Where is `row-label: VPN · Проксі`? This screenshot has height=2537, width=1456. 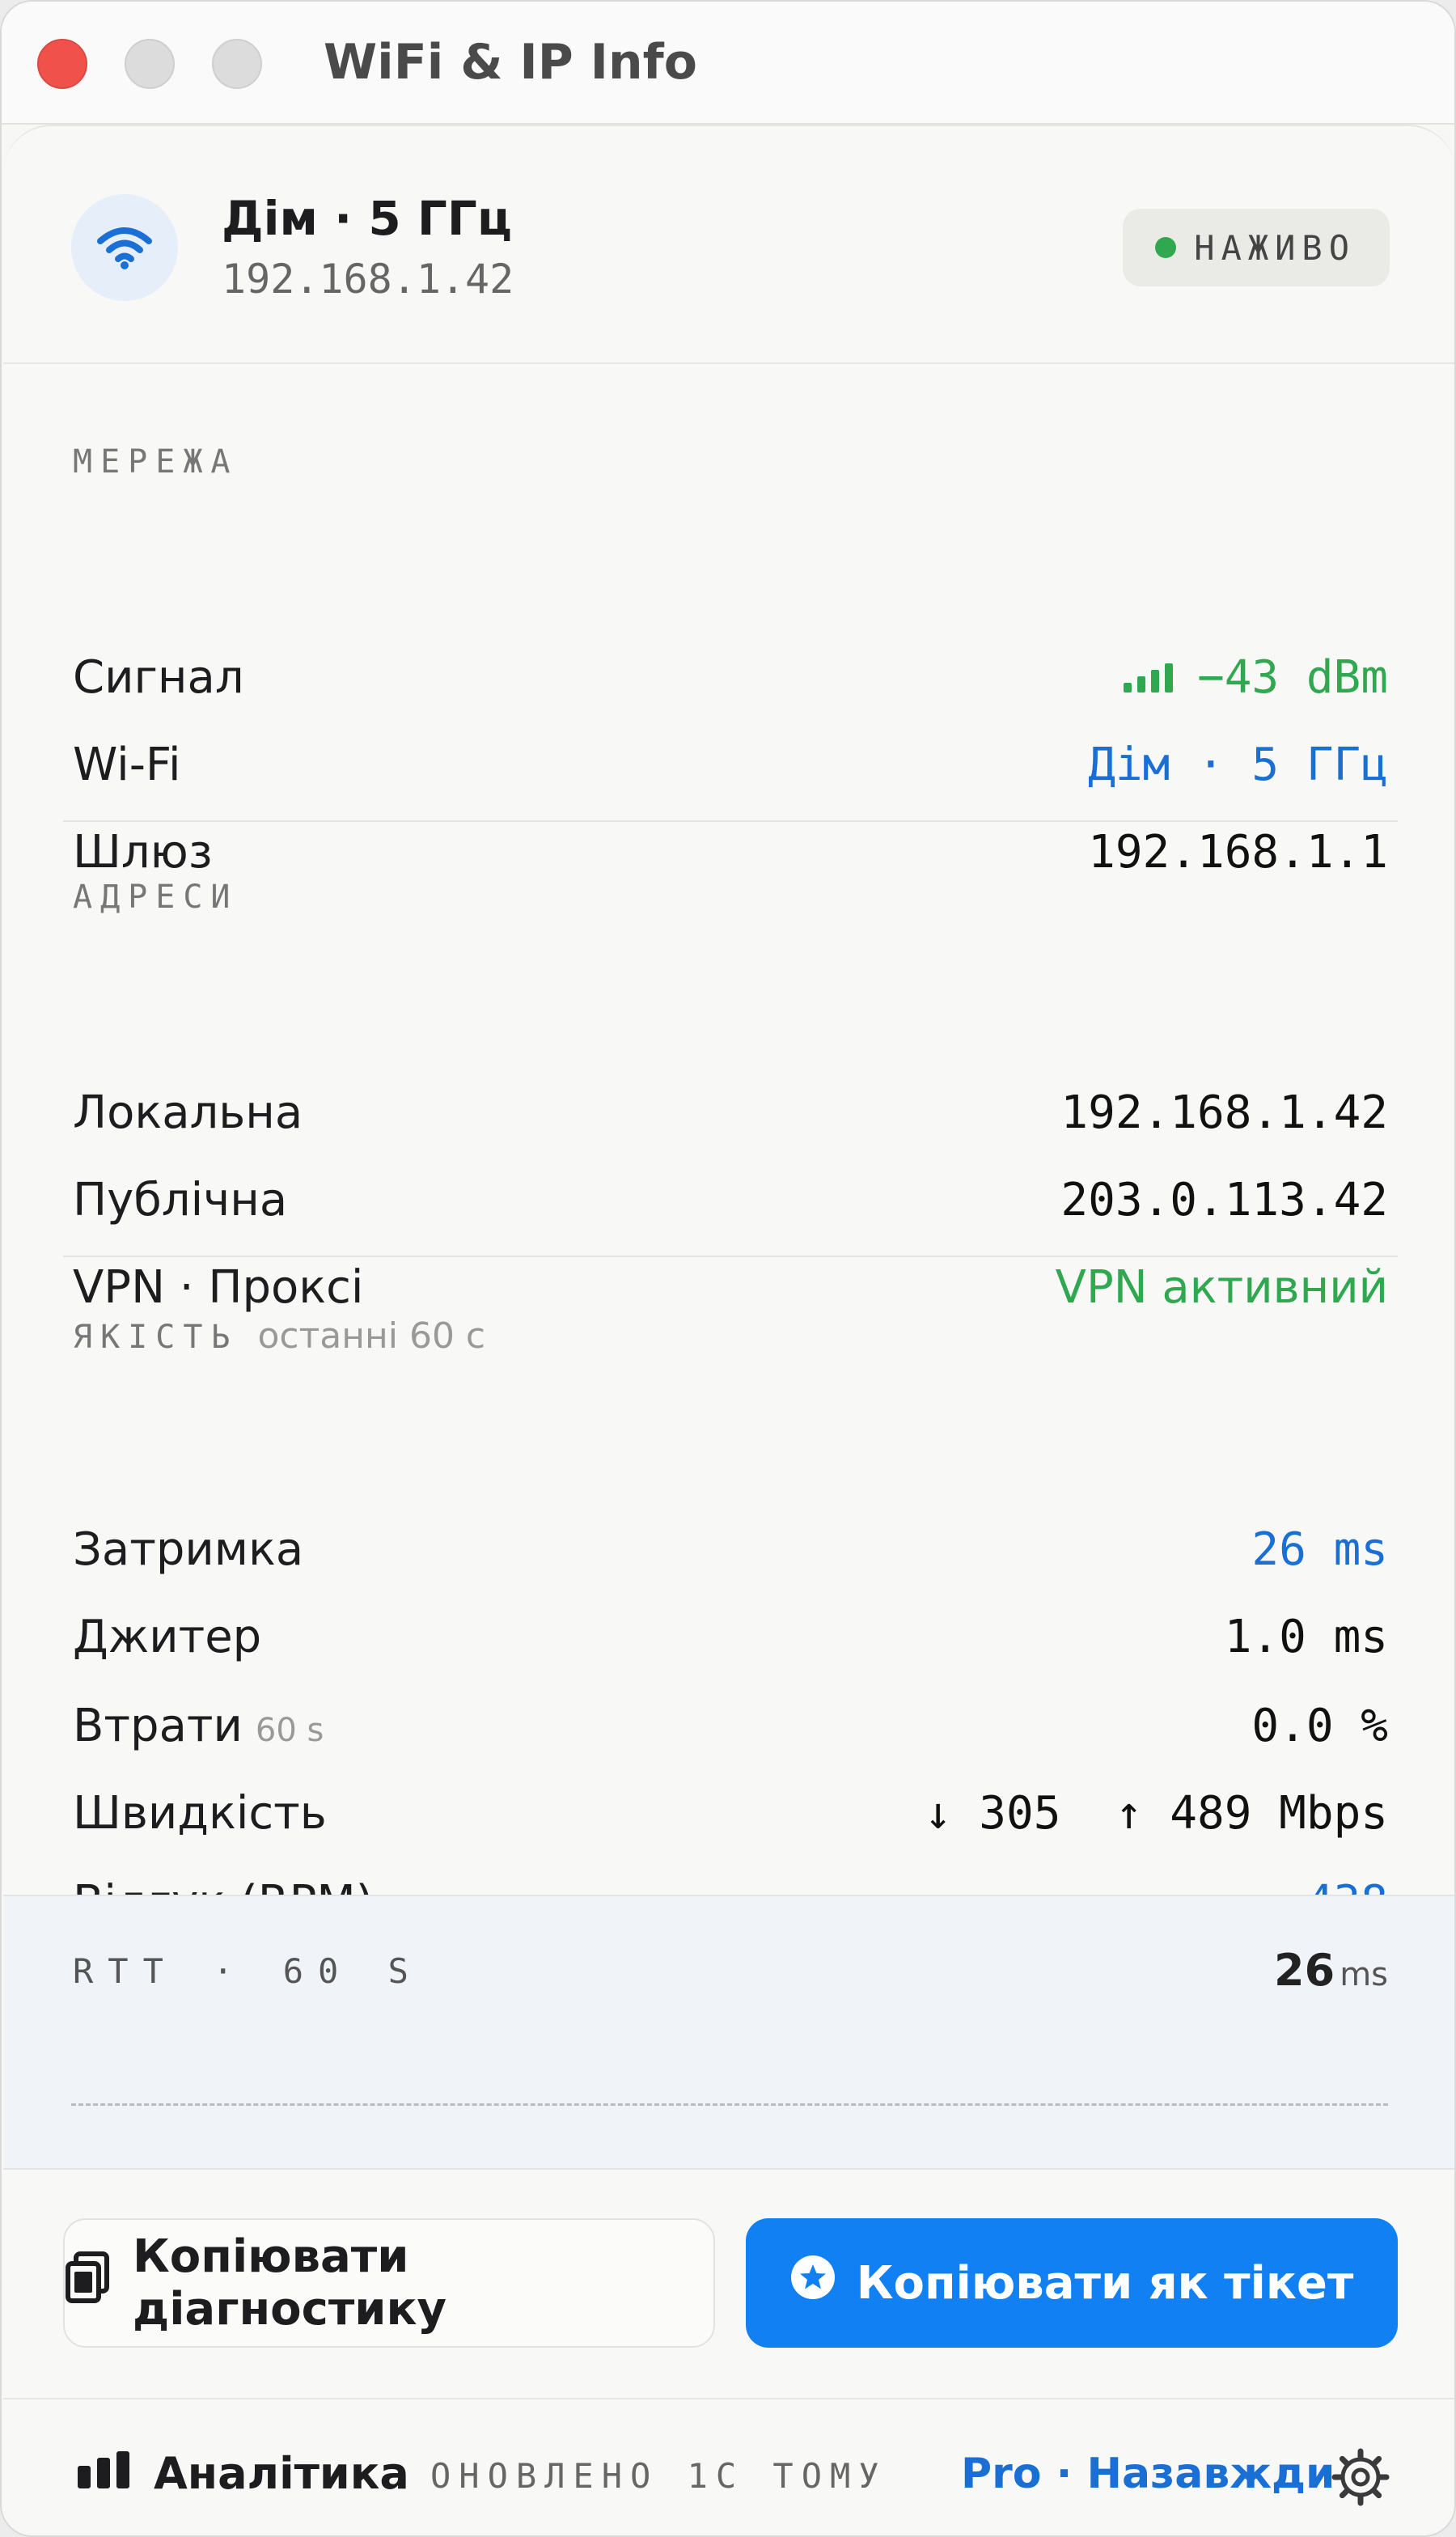
row-label: VPN · Проксі is located at coordinates (218, 1287).